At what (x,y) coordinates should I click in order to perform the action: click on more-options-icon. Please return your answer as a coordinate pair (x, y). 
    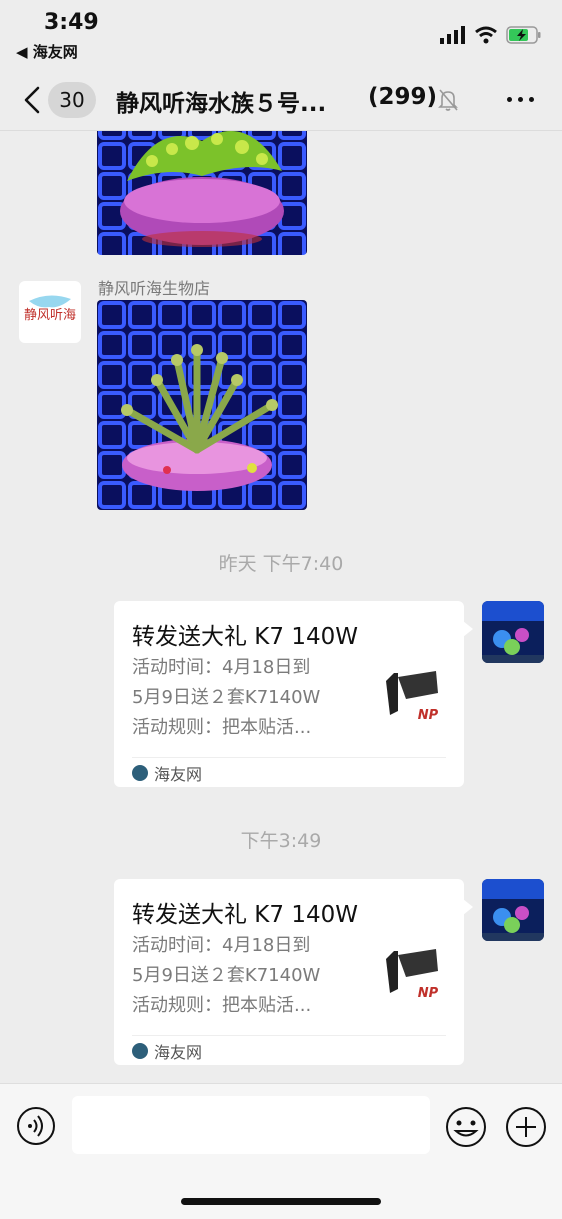
    Looking at the image, I should click on (520, 99).